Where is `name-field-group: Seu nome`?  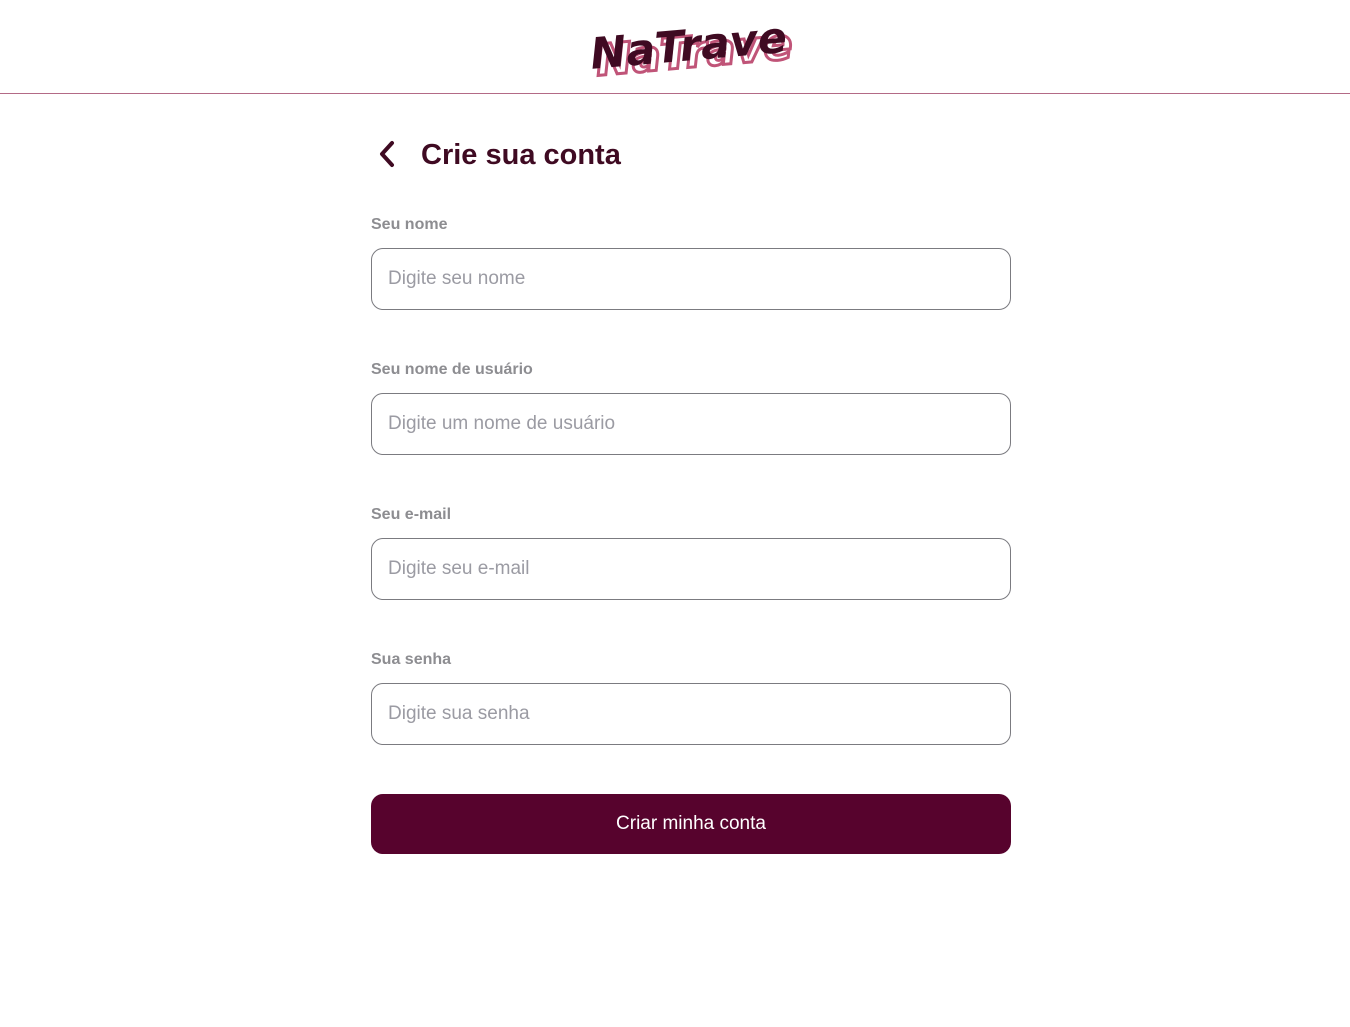 name-field-group: Seu nome is located at coordinates (691, 262).